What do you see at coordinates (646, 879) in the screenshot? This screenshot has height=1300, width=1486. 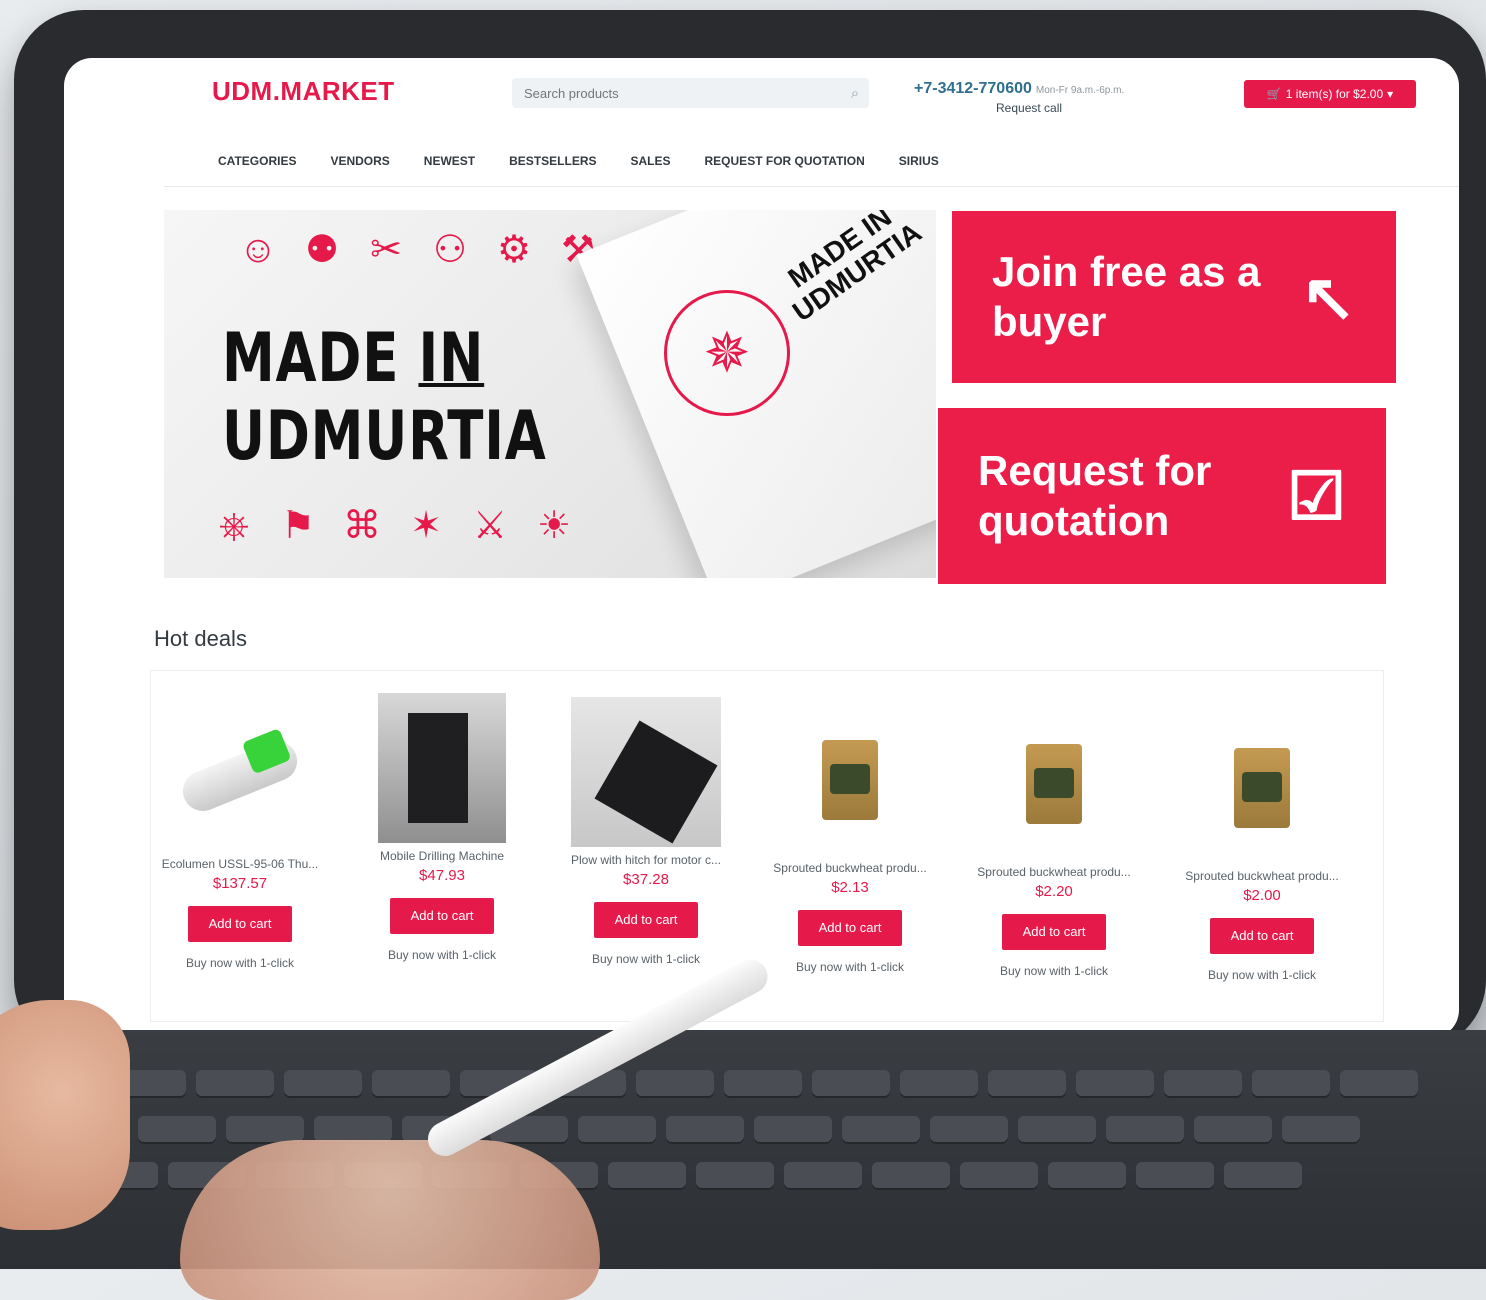 I see `product-price: $37.28` at bounding box center [646, 879].